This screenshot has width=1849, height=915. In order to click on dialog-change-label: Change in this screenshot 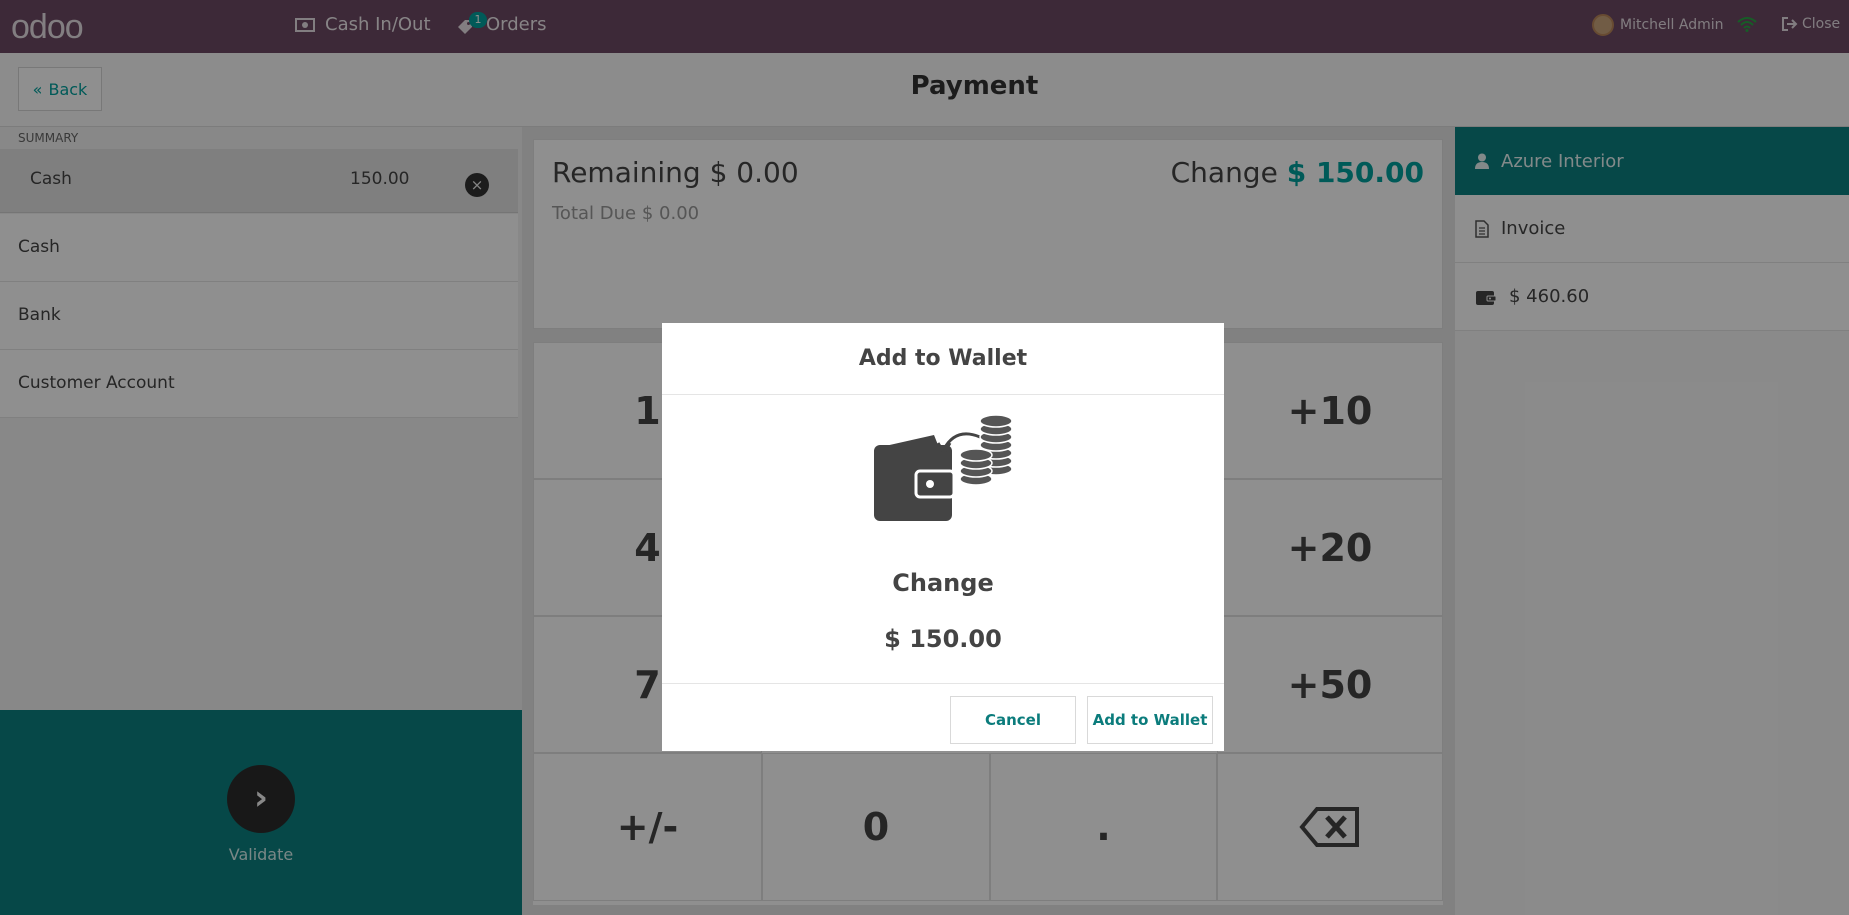, I will do `click(943, 583)`.